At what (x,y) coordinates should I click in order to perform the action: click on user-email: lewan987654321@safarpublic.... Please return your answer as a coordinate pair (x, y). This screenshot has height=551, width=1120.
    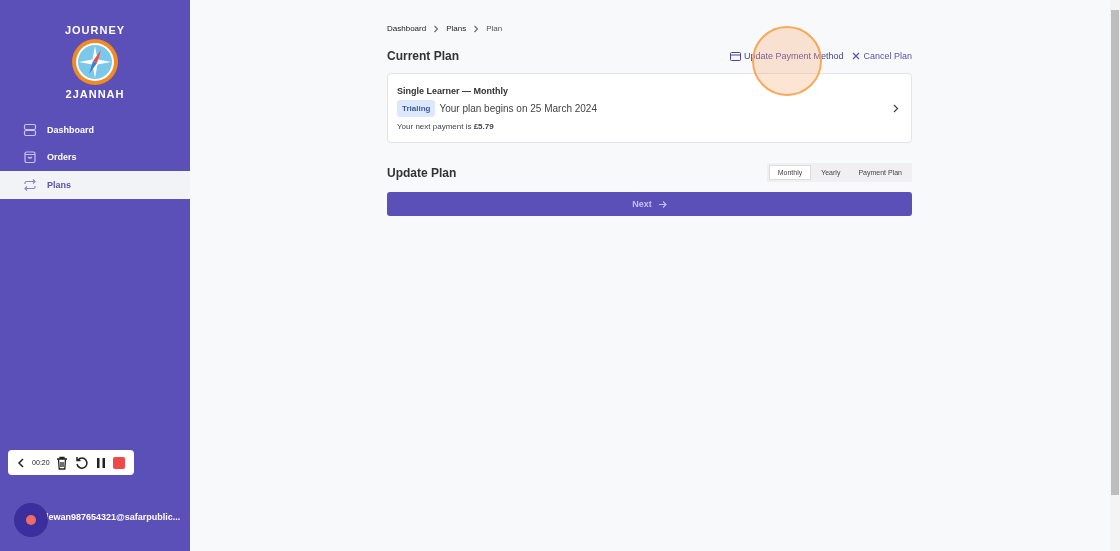
    Looking at the image, I should click on (113, 517).